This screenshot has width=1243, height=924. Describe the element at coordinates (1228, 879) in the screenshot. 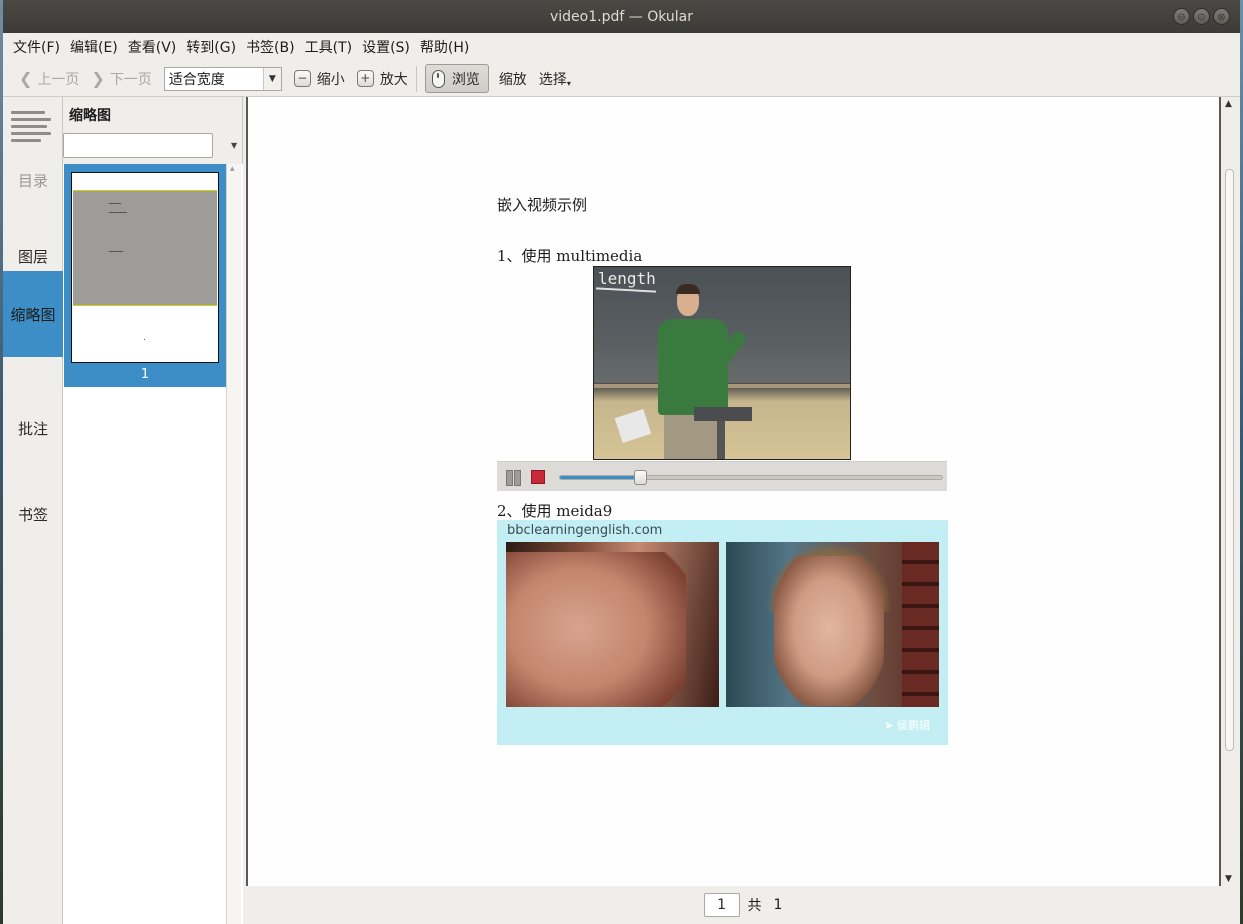

I see `scroll-down-icon: ▼` at that location.